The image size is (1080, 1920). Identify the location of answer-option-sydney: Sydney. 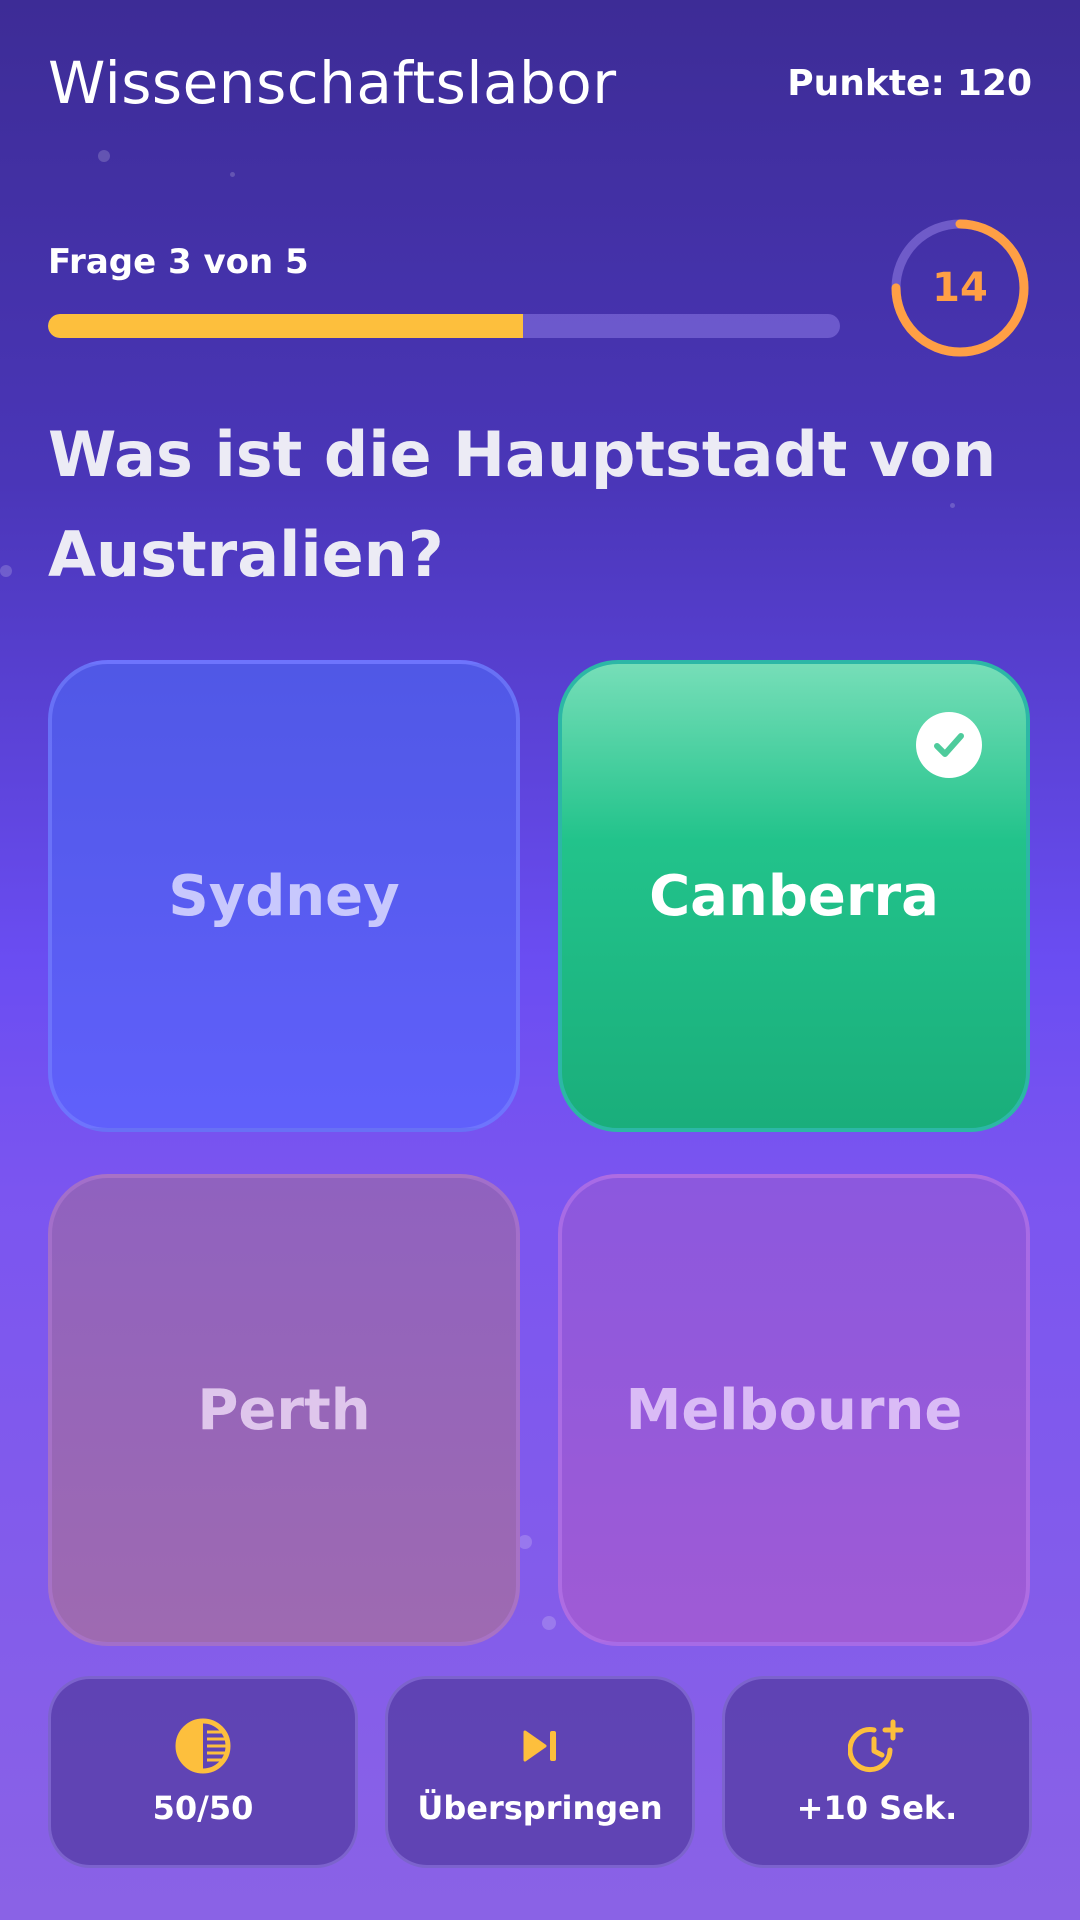
(284, 896).